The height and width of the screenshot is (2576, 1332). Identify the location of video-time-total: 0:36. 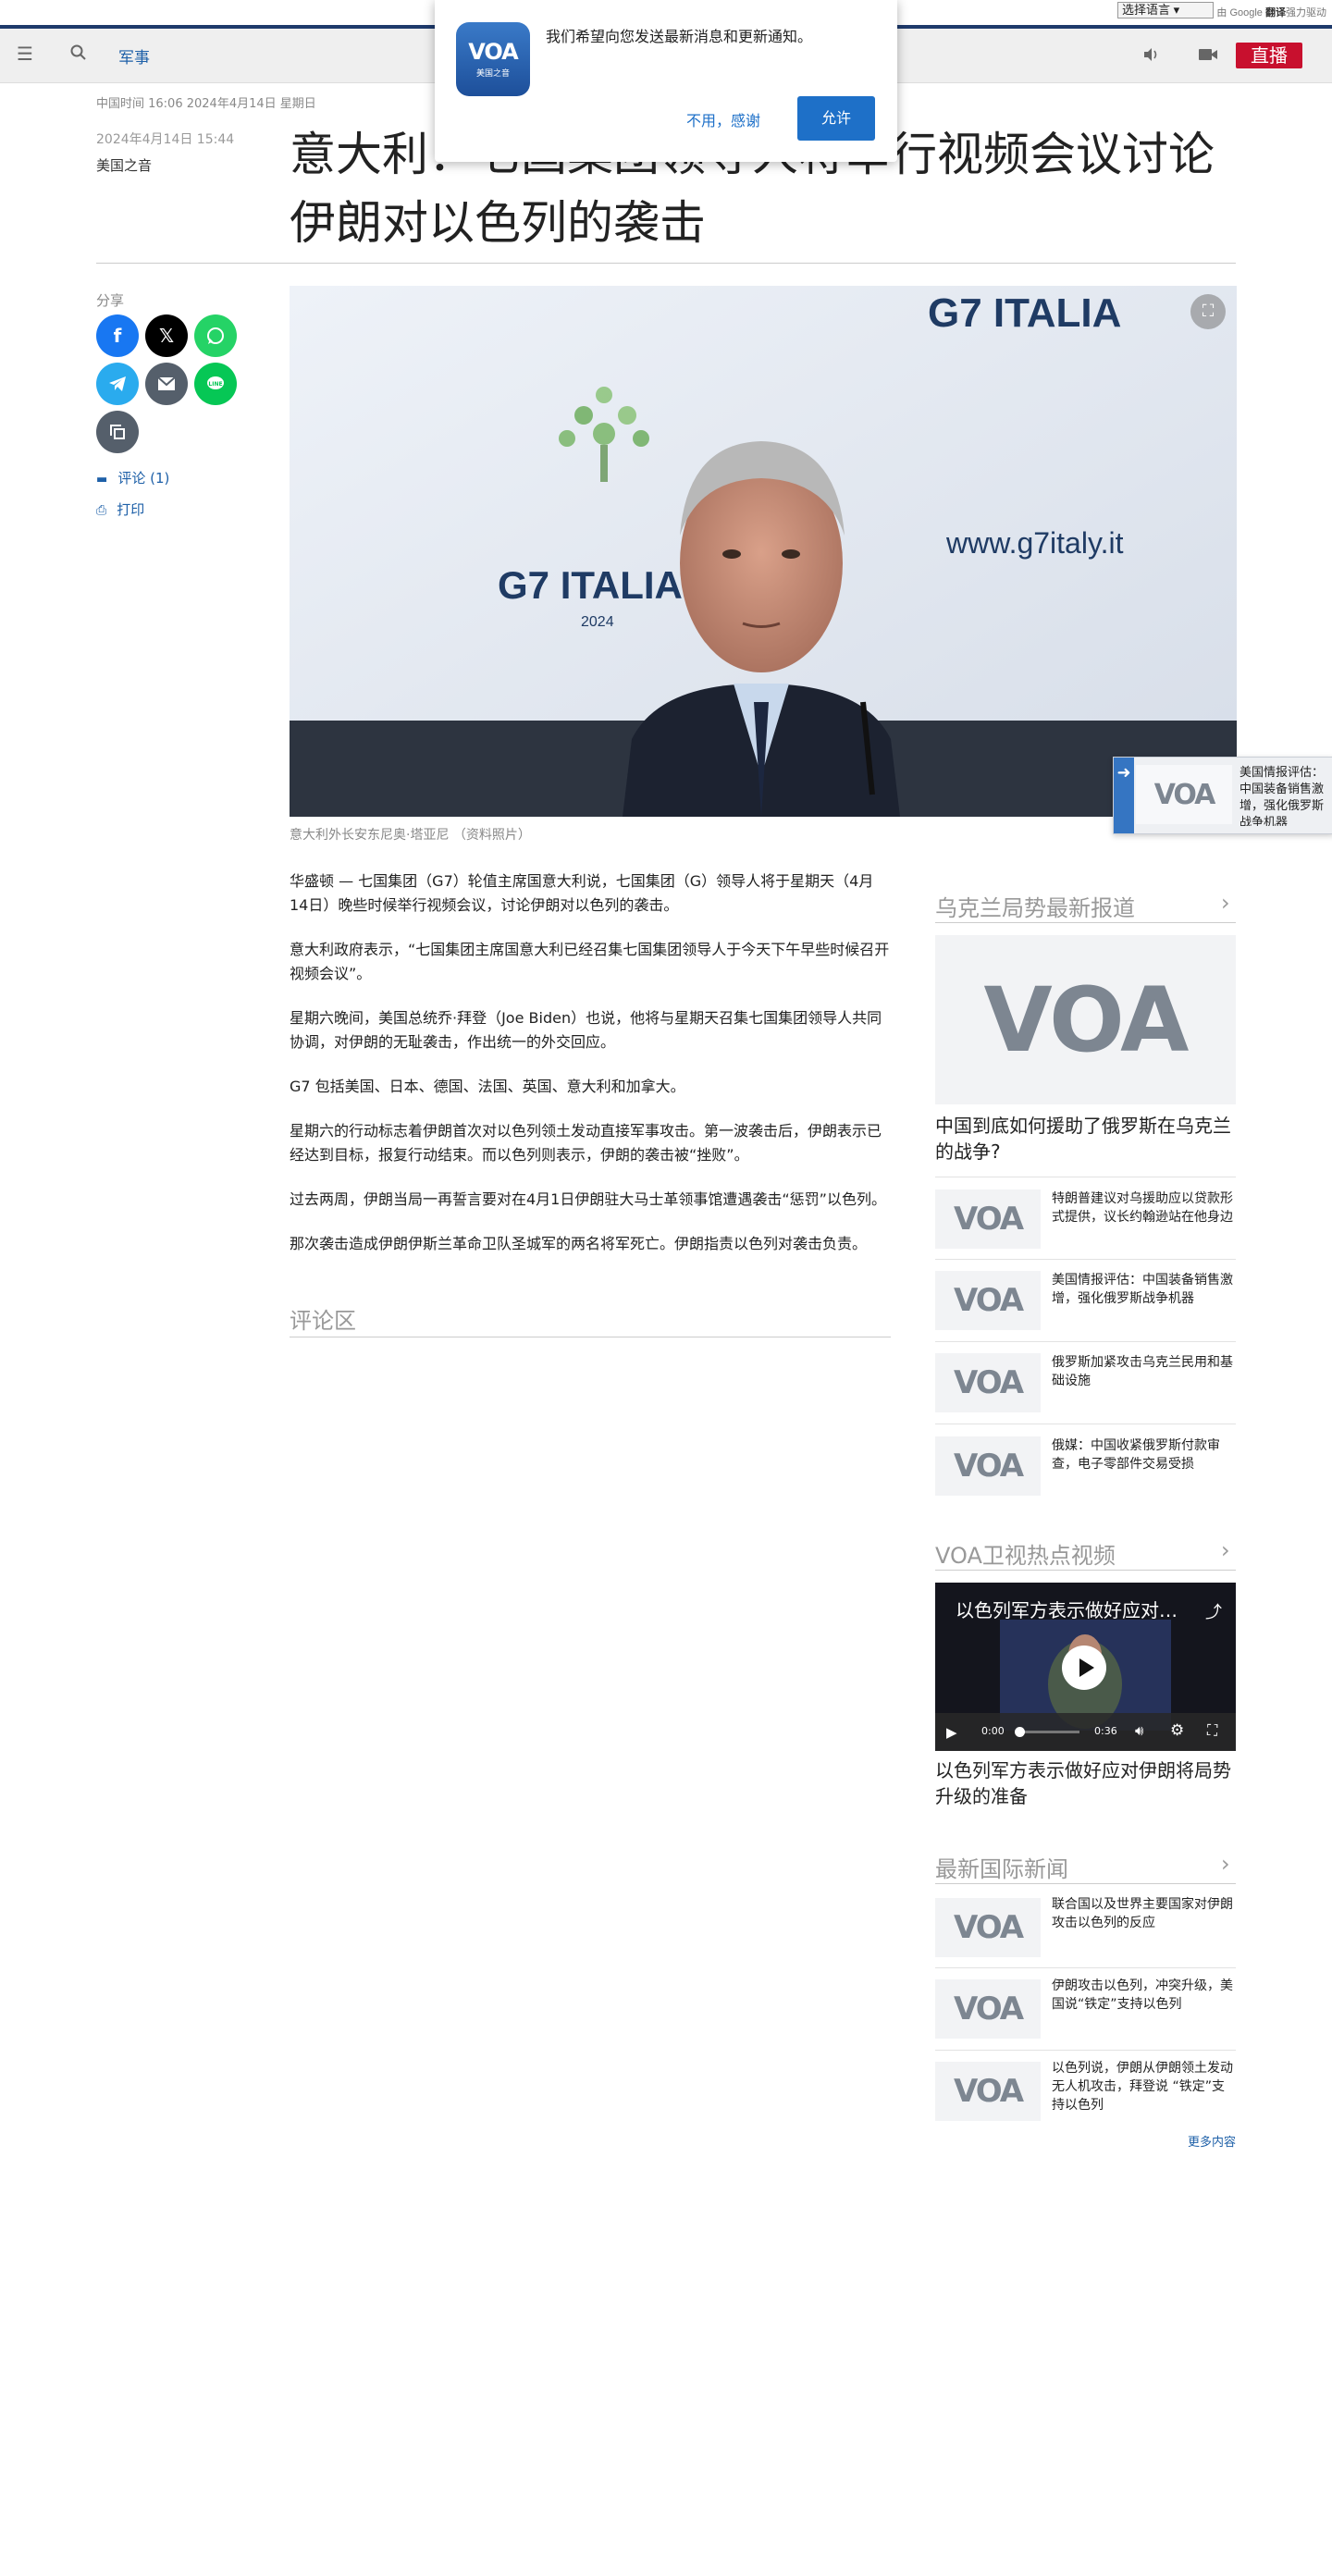
(1106, 1731).